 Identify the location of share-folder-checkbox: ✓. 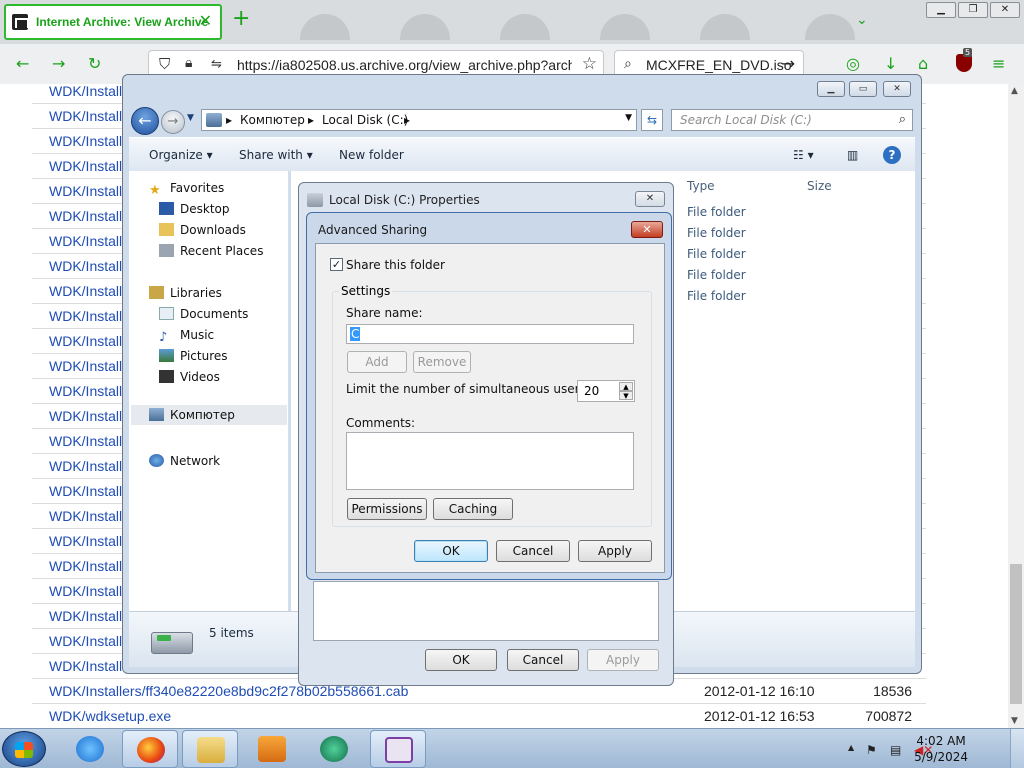
(336, 264).